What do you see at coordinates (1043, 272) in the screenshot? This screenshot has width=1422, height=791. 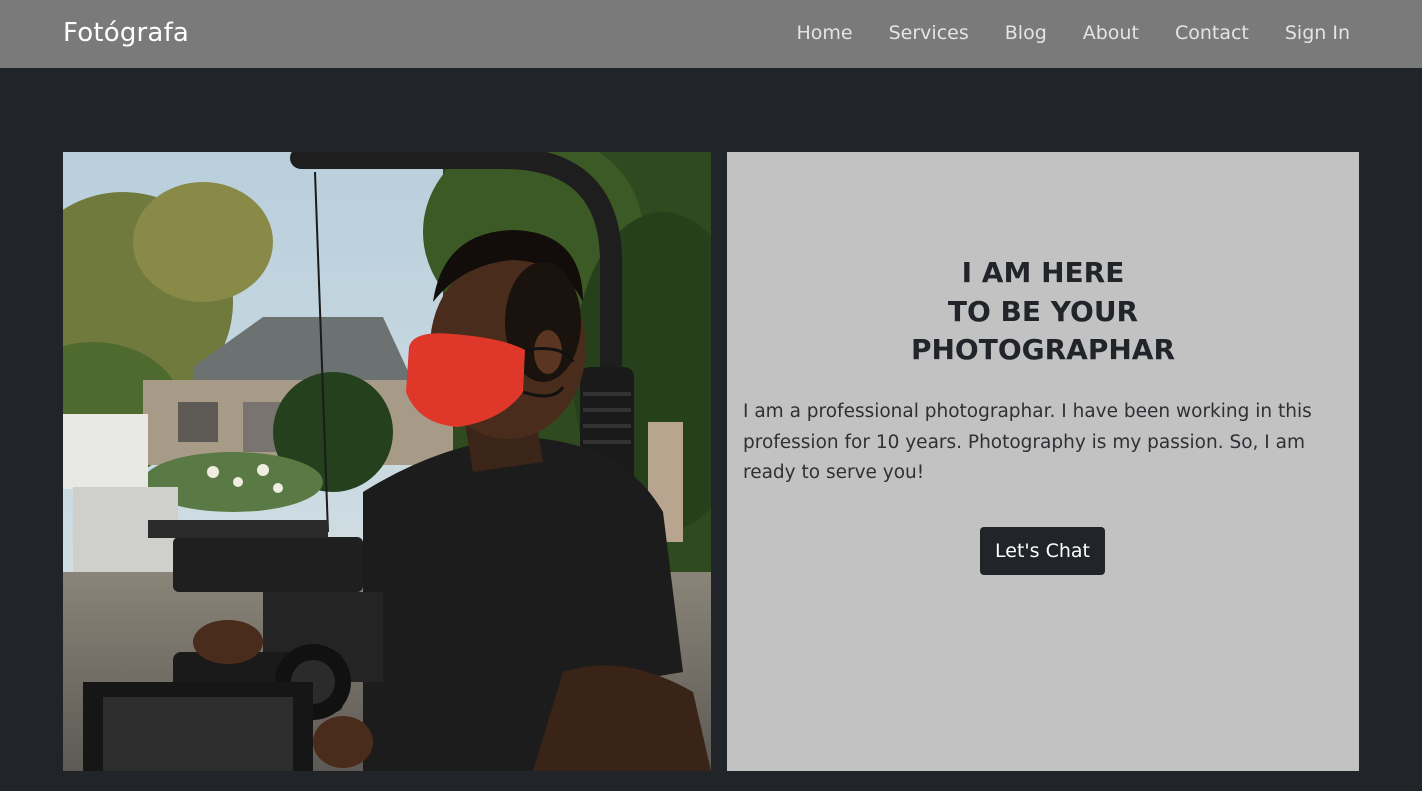 I see `hero-title-line-1: I AM HERE` at bounding box center [1043, 272].